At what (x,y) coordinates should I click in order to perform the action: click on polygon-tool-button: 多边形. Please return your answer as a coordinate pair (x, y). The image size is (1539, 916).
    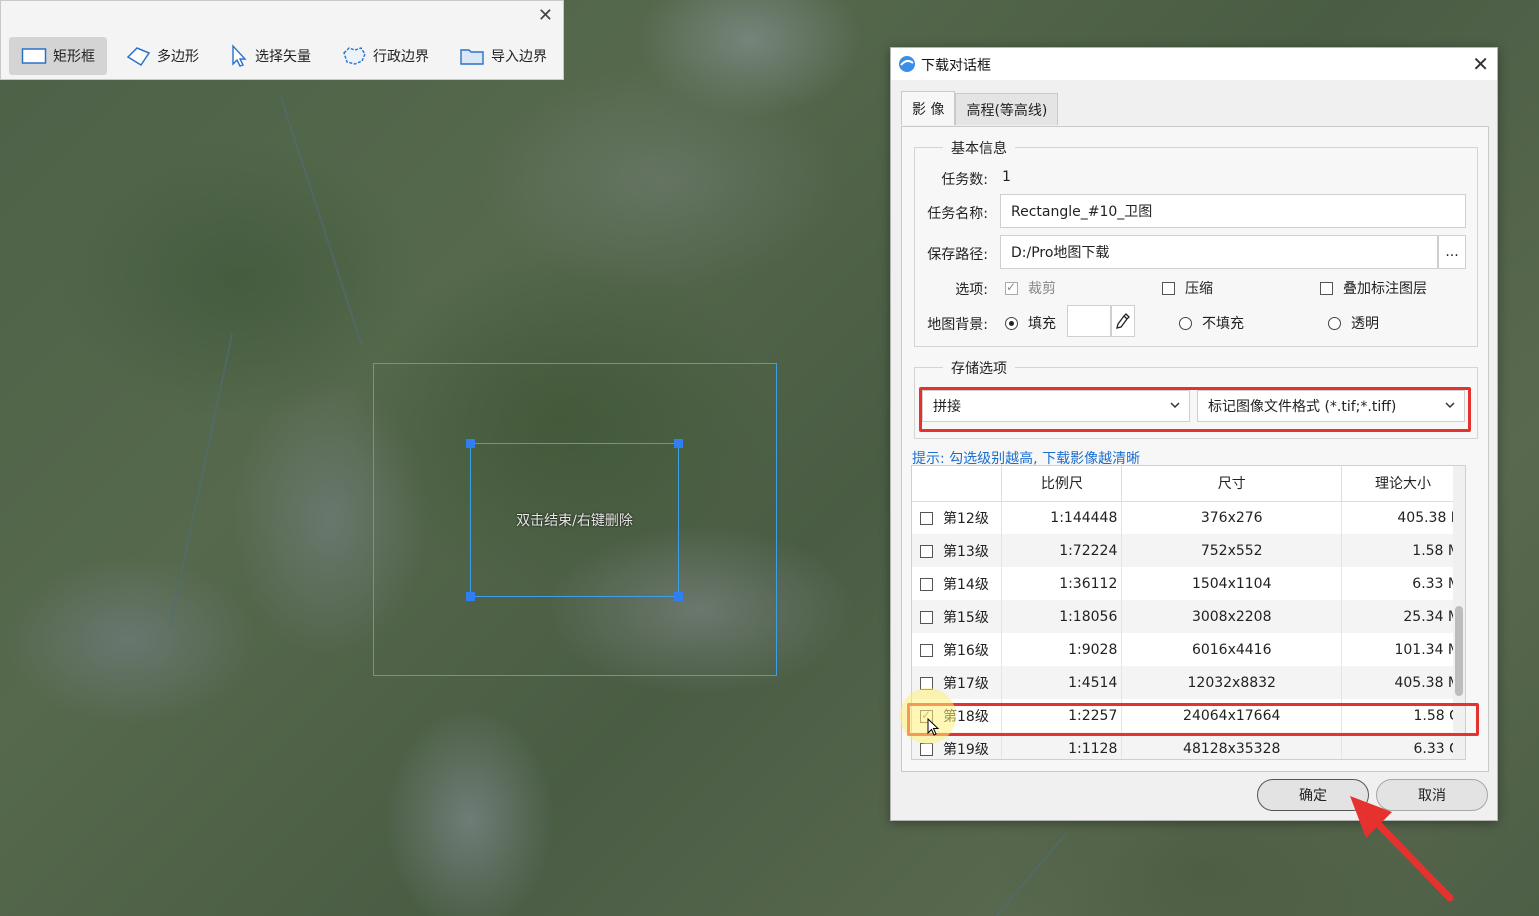
    Looking at the image, I should click on (162, 56).